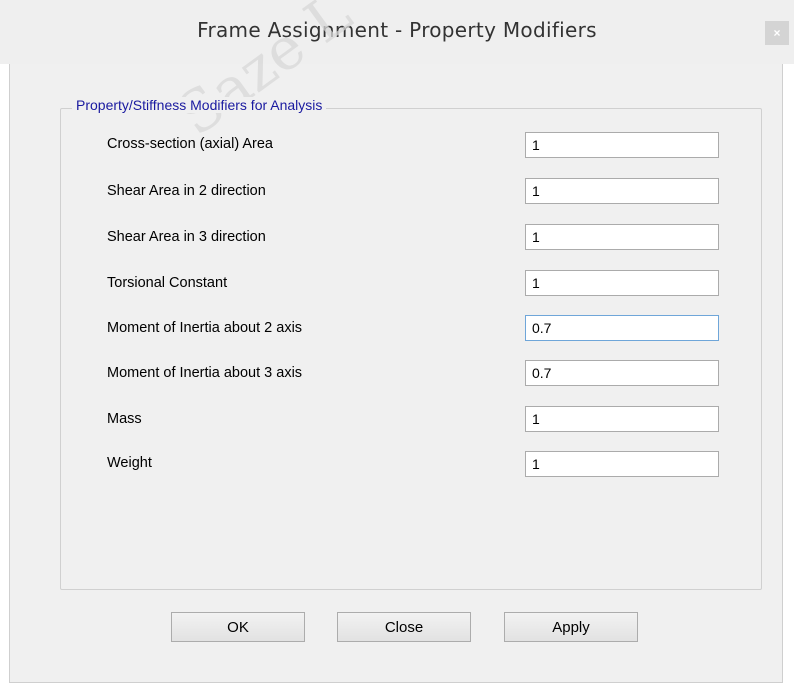 This screenshot has width=794, height=696. What do you see at coordinates (622, 283) in the screenshot?
I see `input-torsional-constant` at bounding box center [622, 283].